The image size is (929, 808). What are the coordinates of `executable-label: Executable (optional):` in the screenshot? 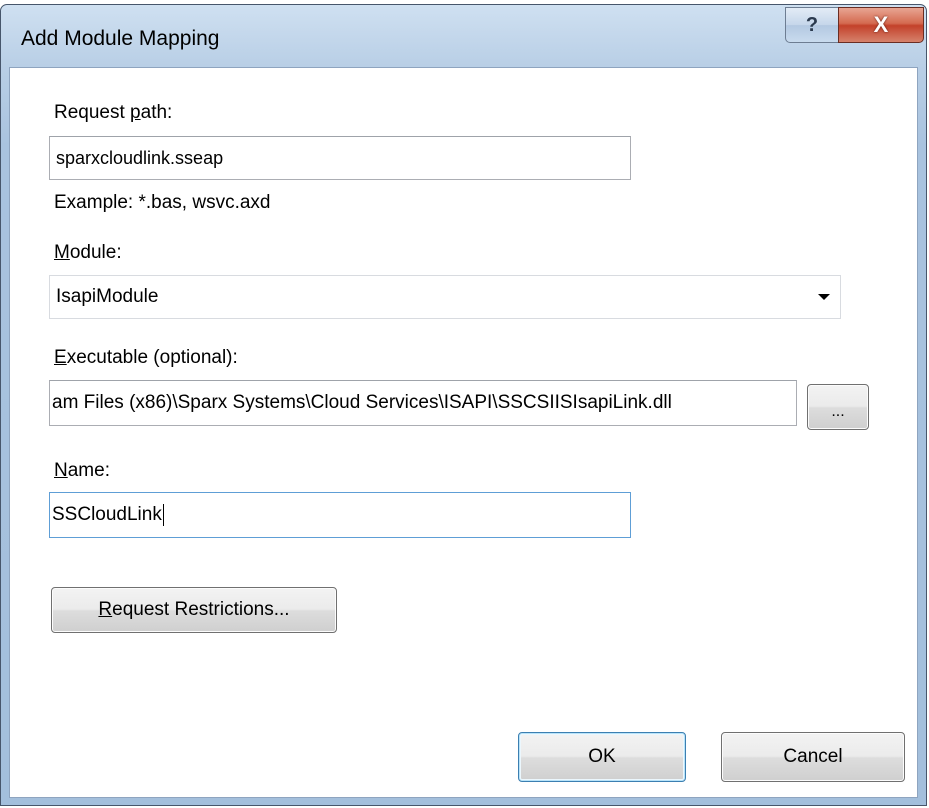 It's located at (146, 358).